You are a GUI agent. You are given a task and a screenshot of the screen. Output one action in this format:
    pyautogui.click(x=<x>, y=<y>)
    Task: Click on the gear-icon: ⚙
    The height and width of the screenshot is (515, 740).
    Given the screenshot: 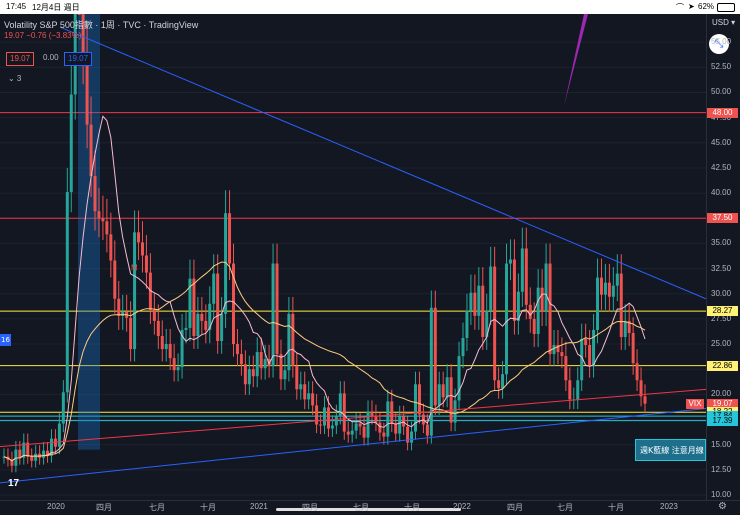 What is the action you would take?
    pyautogui.click(x=722, y=506)
    